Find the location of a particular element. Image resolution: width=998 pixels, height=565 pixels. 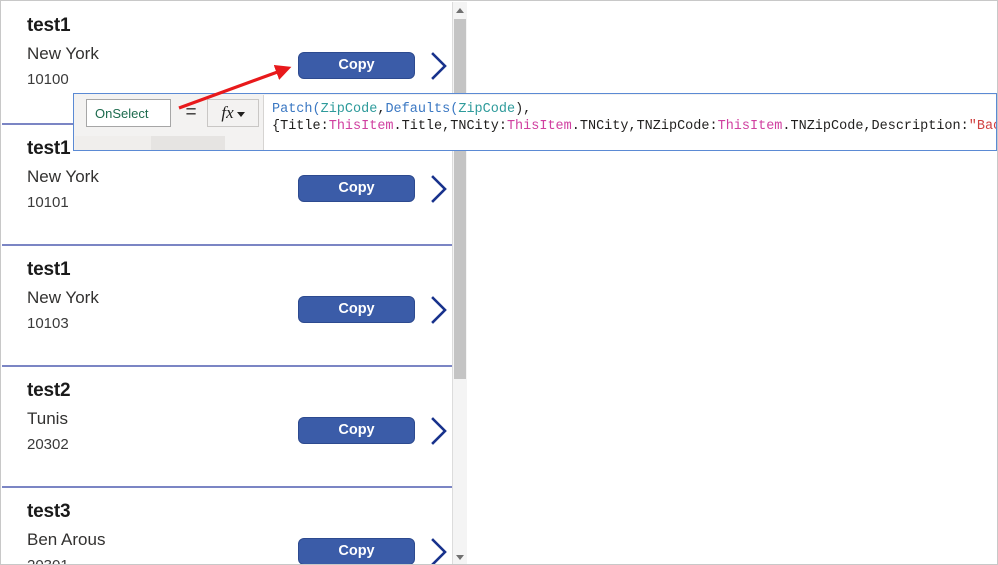

gallery-item-zip: 10100 is located at coordinates (48, 79).